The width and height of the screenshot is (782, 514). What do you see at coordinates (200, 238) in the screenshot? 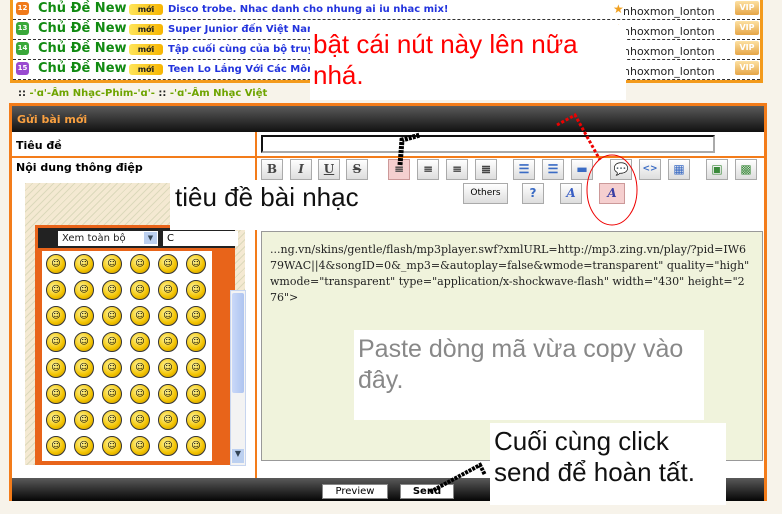
I see `smiley-second-select: C` at bounding box center [200, 238].